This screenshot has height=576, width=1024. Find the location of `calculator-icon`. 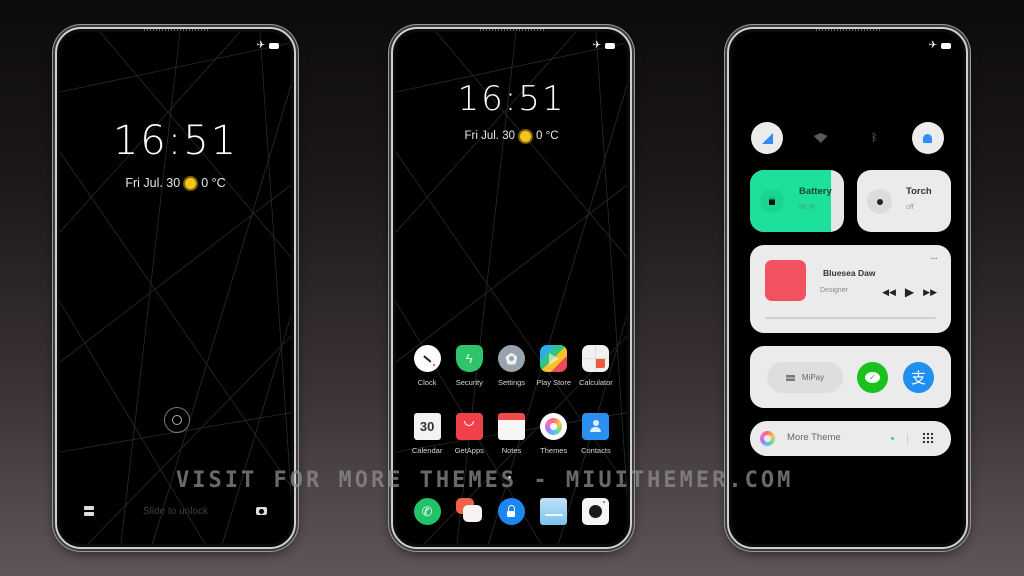

calculator-icon is located at coordinates (596, 358).